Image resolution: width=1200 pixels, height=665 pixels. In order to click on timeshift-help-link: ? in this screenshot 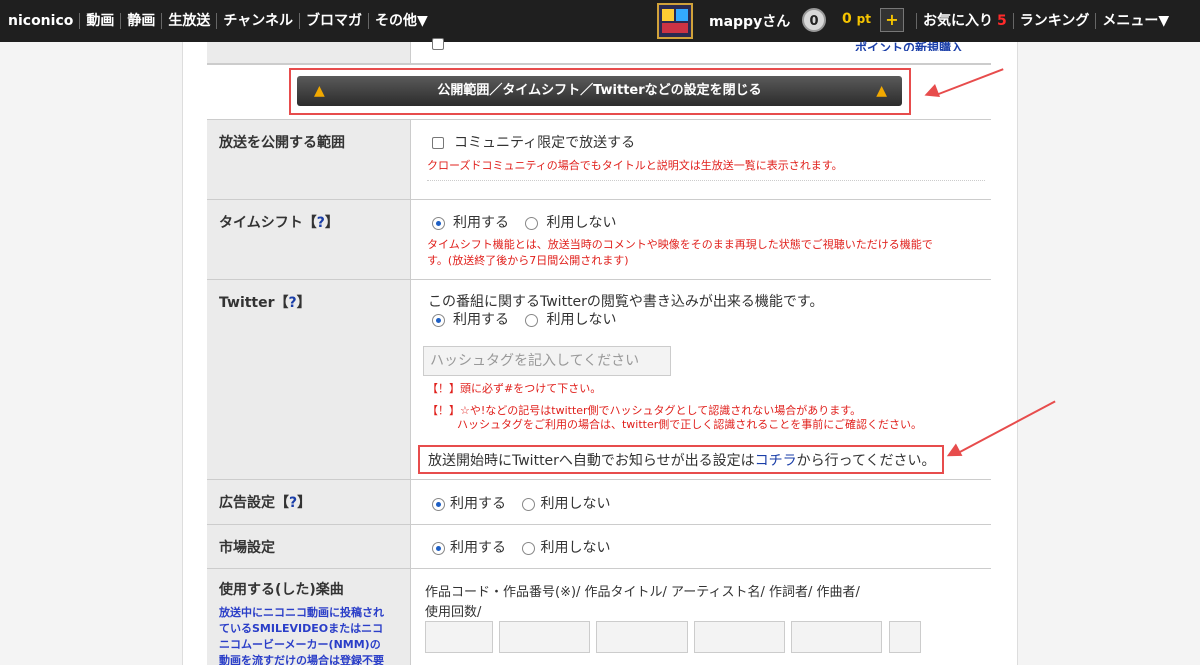, I will do `click(321, 223)`.